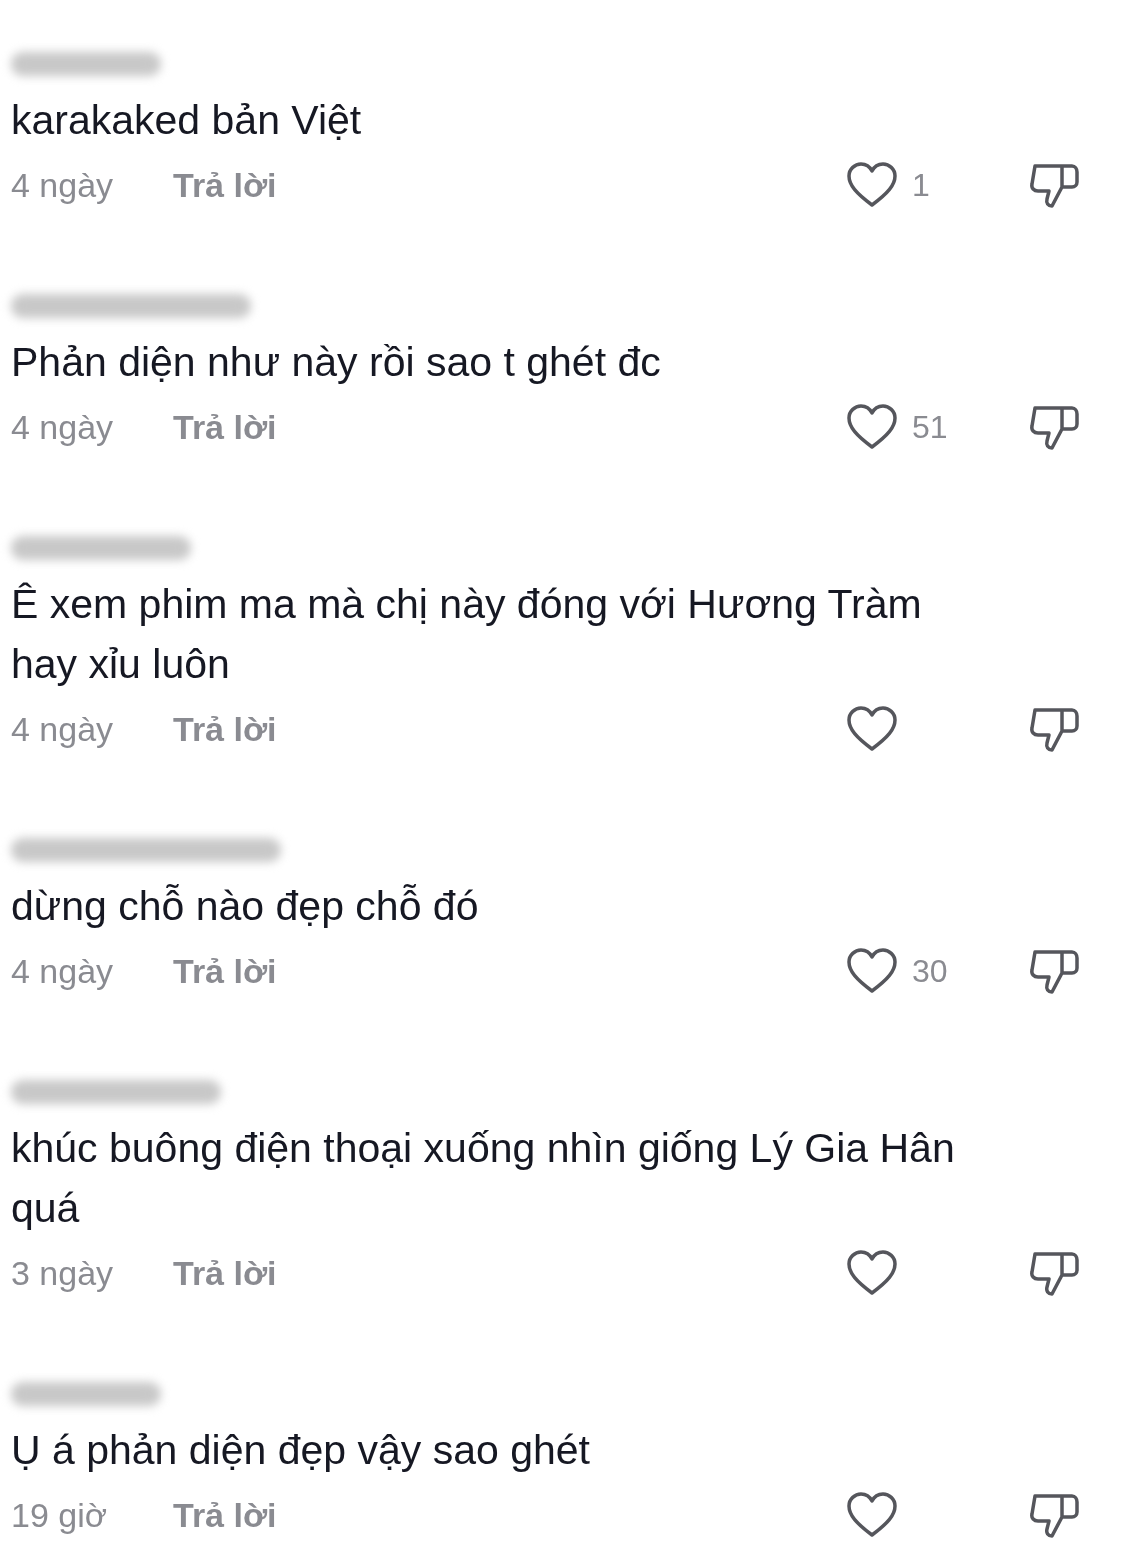 This screenshot has width=1125, height=1558. Describe the element at coordinates (301, 1450) in the screenshot. I see `comment-text: Ụ á phản diện đẹp vậy sao ghét` at that location.